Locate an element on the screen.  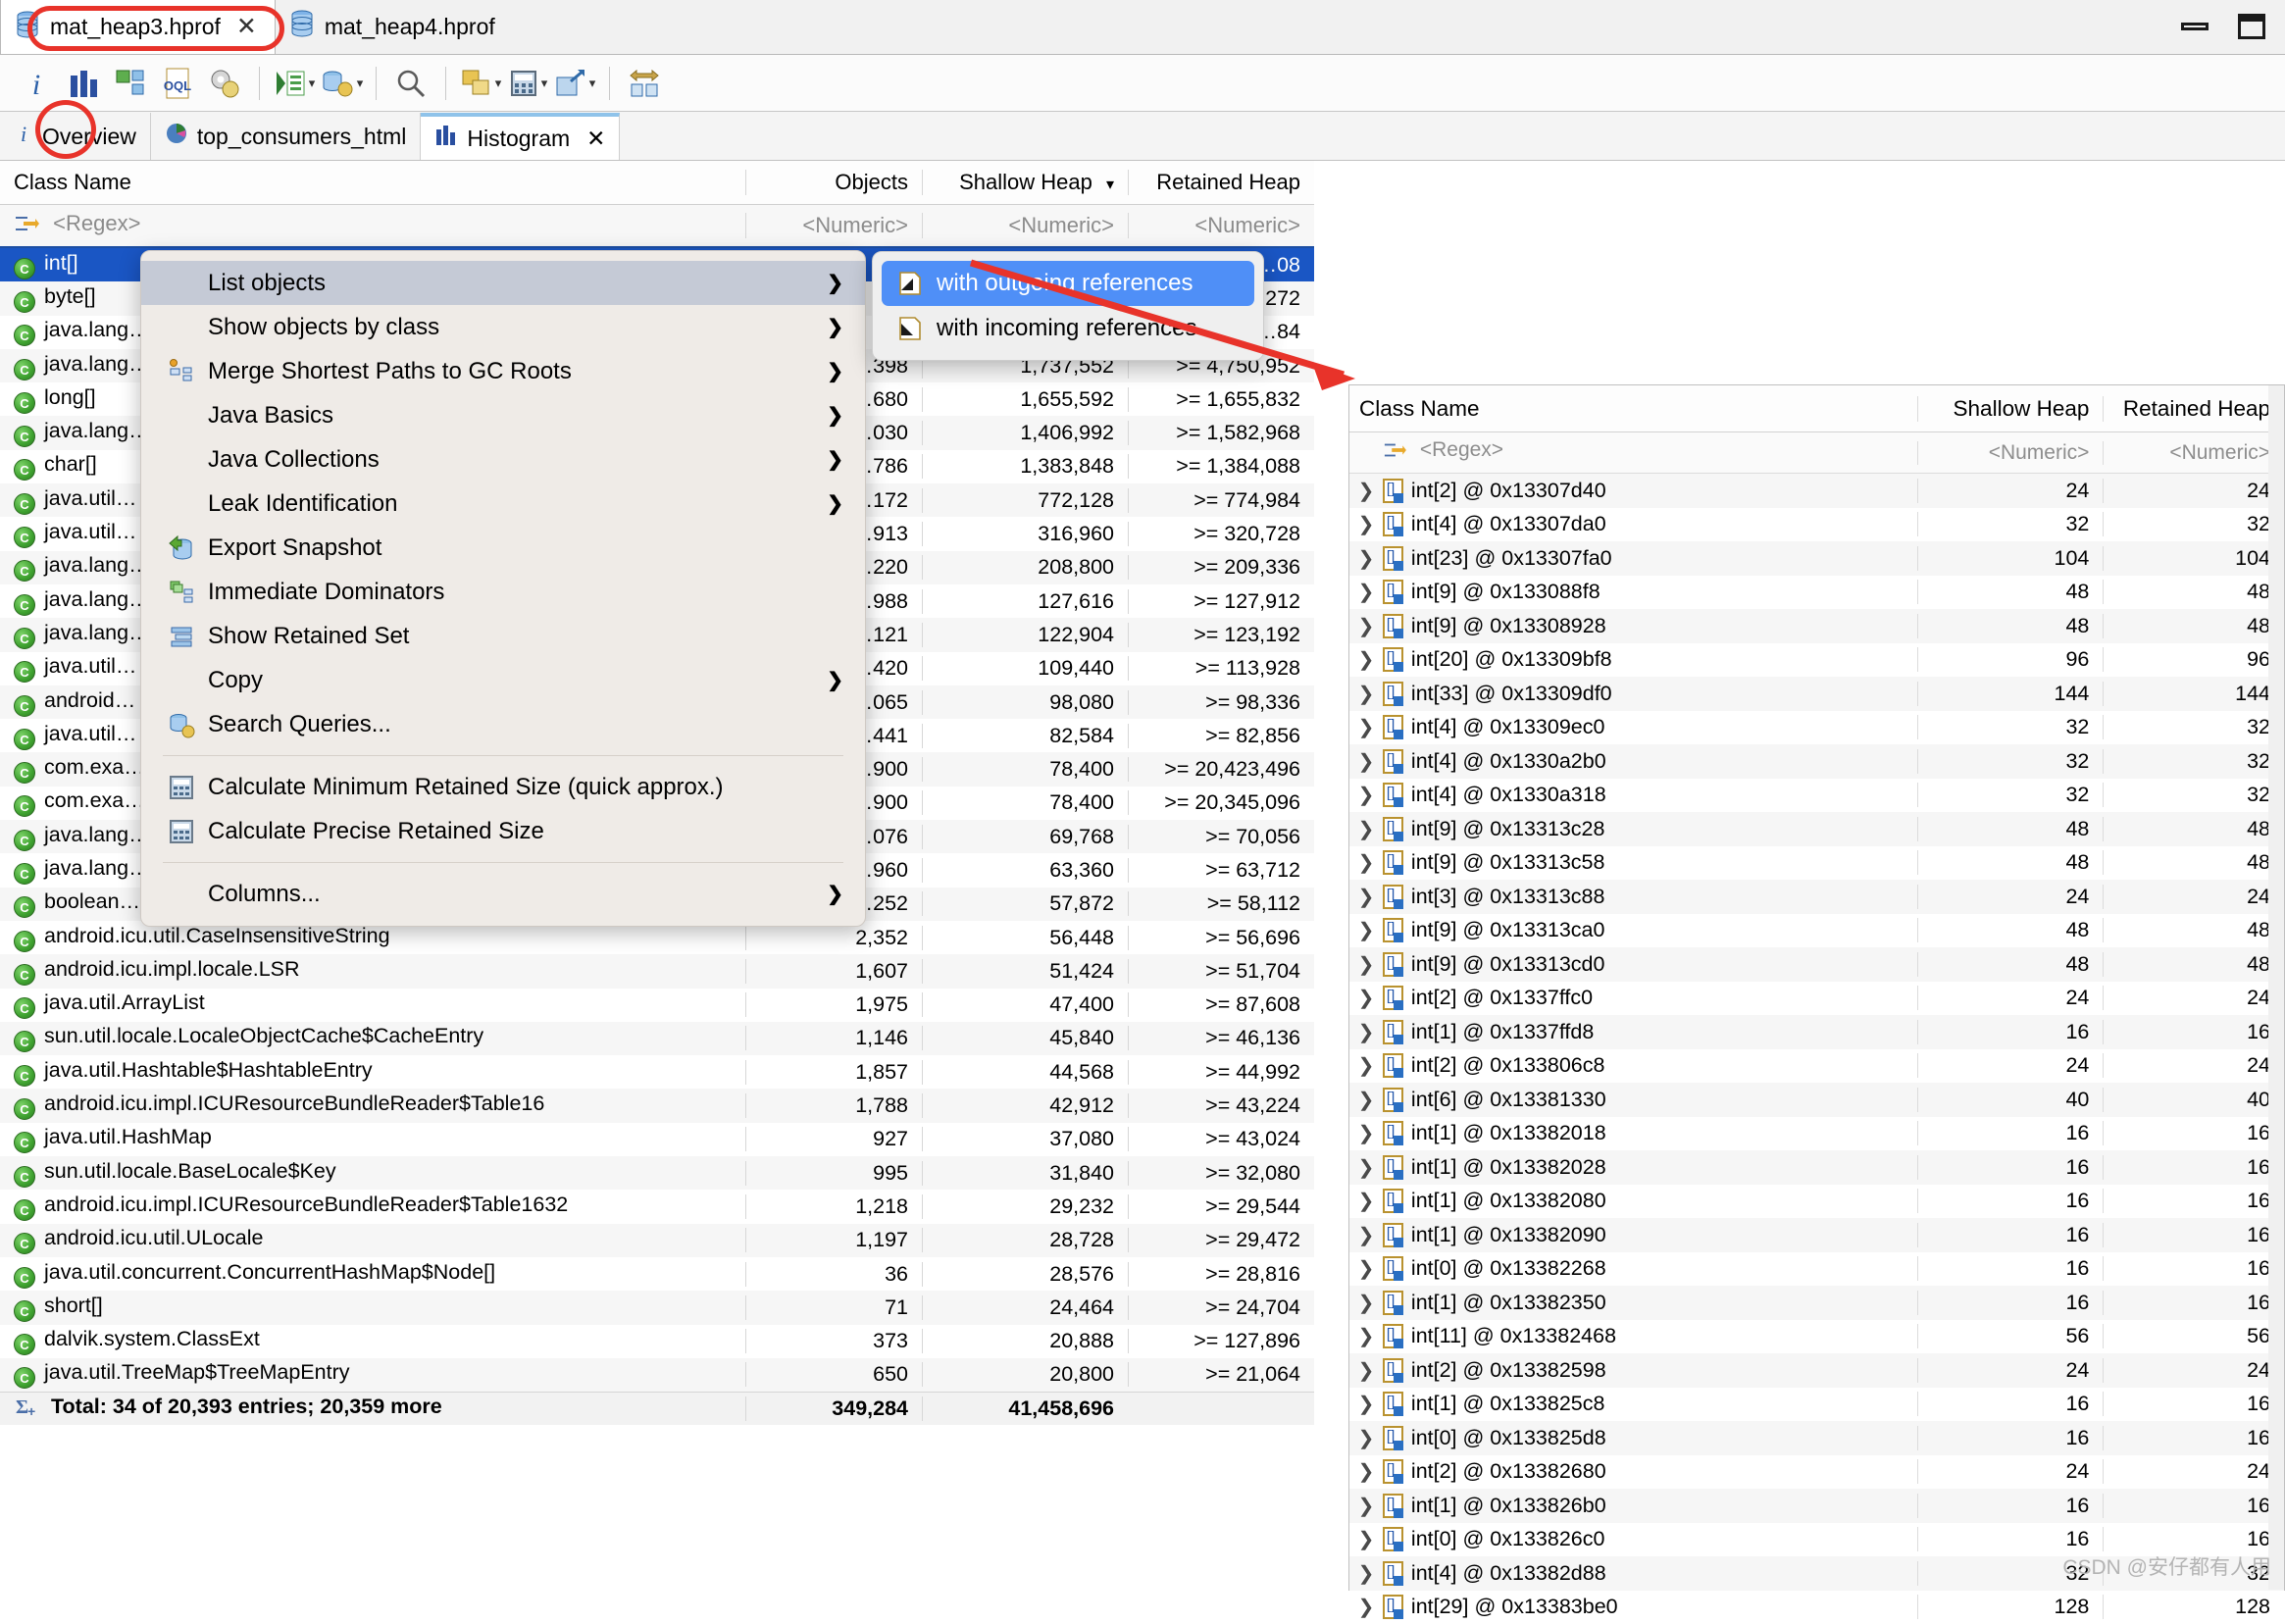
menu-item-calculate-precise-retained-size: Calculate Precise Retained Size is located at coordinates (503, 831).